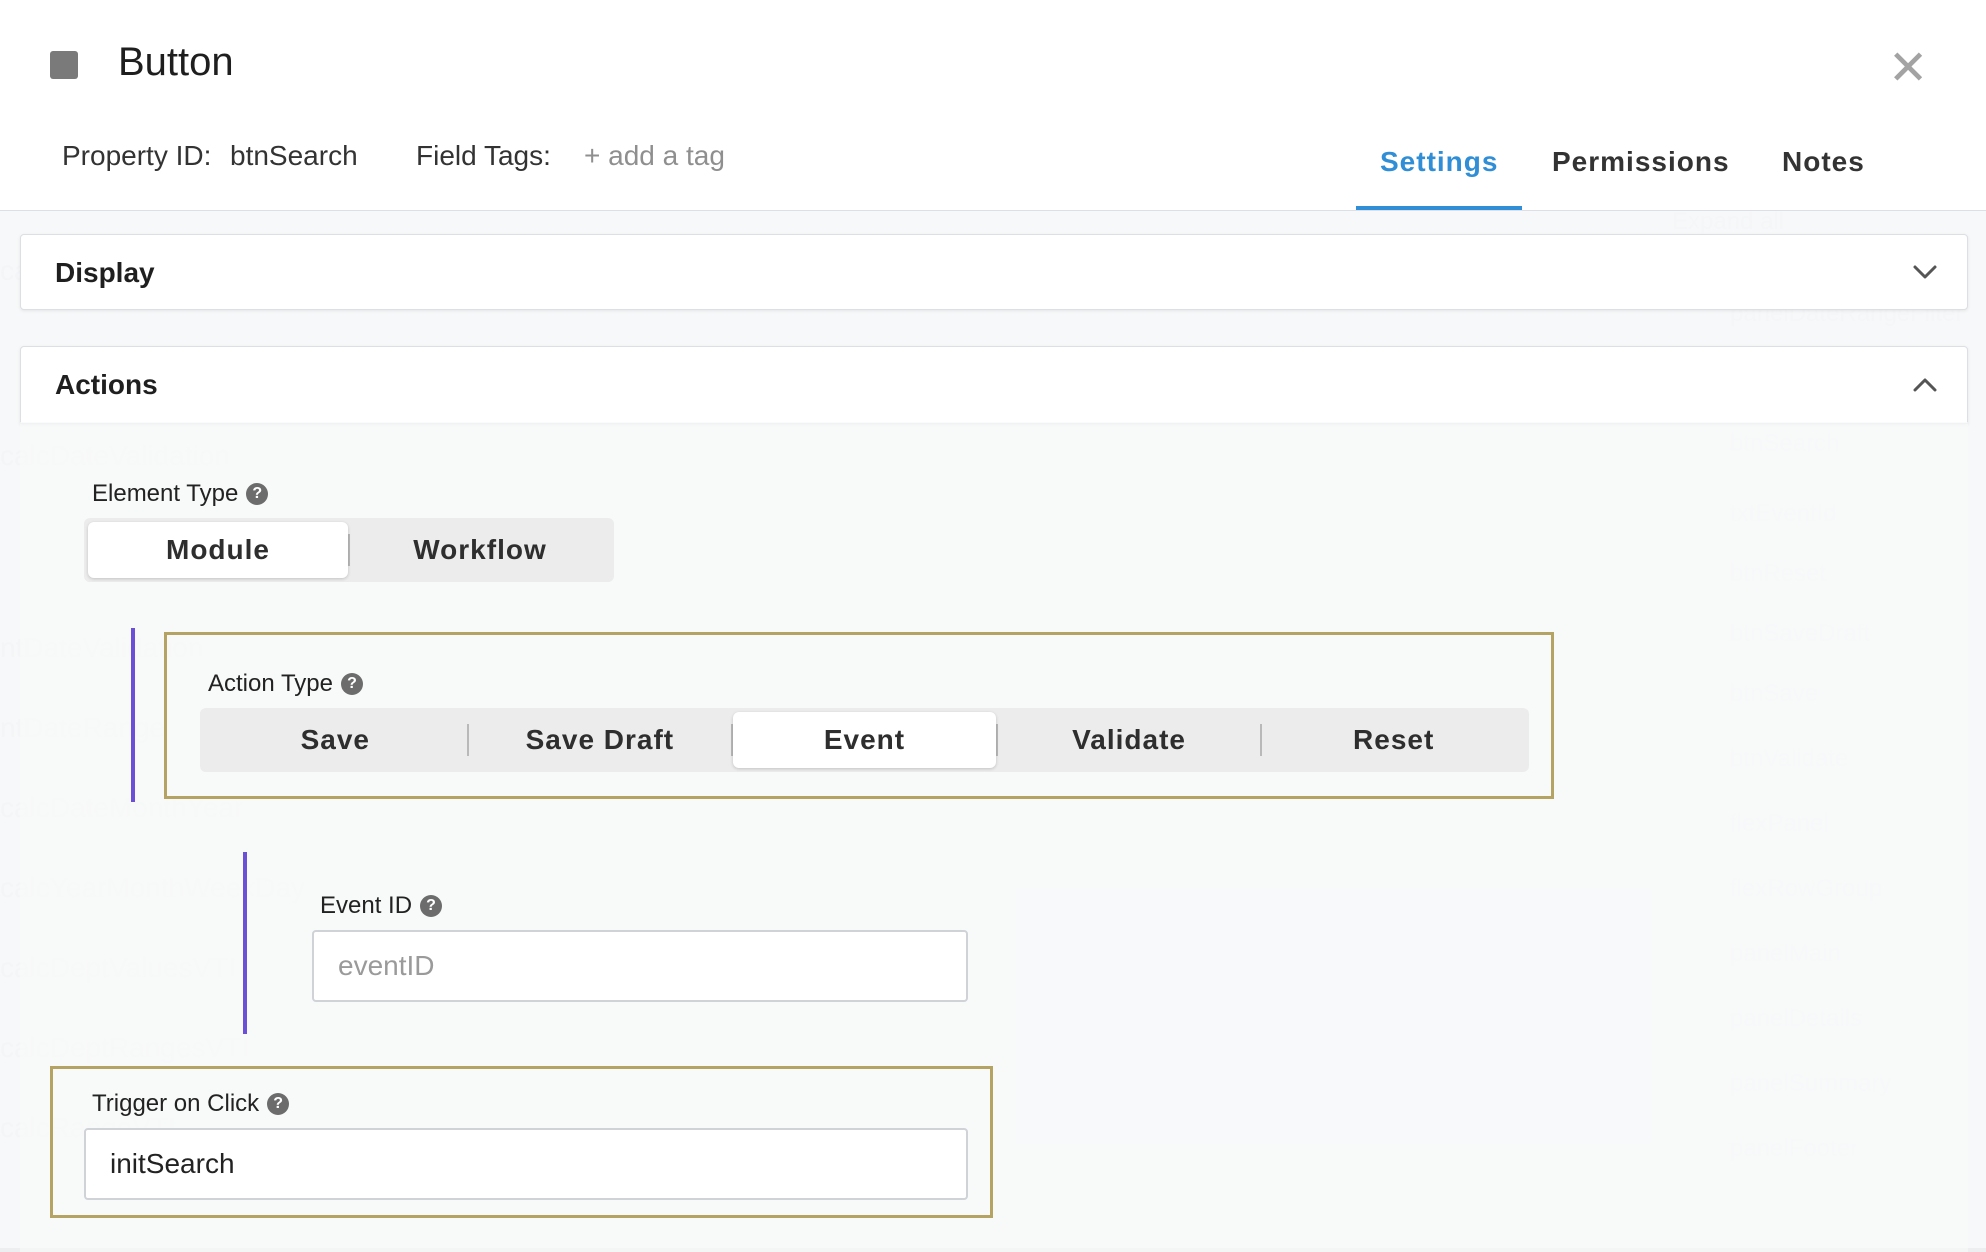 This screenshot has width=1986, height=1252. What do you see at coordinates (1925, 272) in the screenshot?
I see `chevron-down-icon` at bounding box center [1925, 272].